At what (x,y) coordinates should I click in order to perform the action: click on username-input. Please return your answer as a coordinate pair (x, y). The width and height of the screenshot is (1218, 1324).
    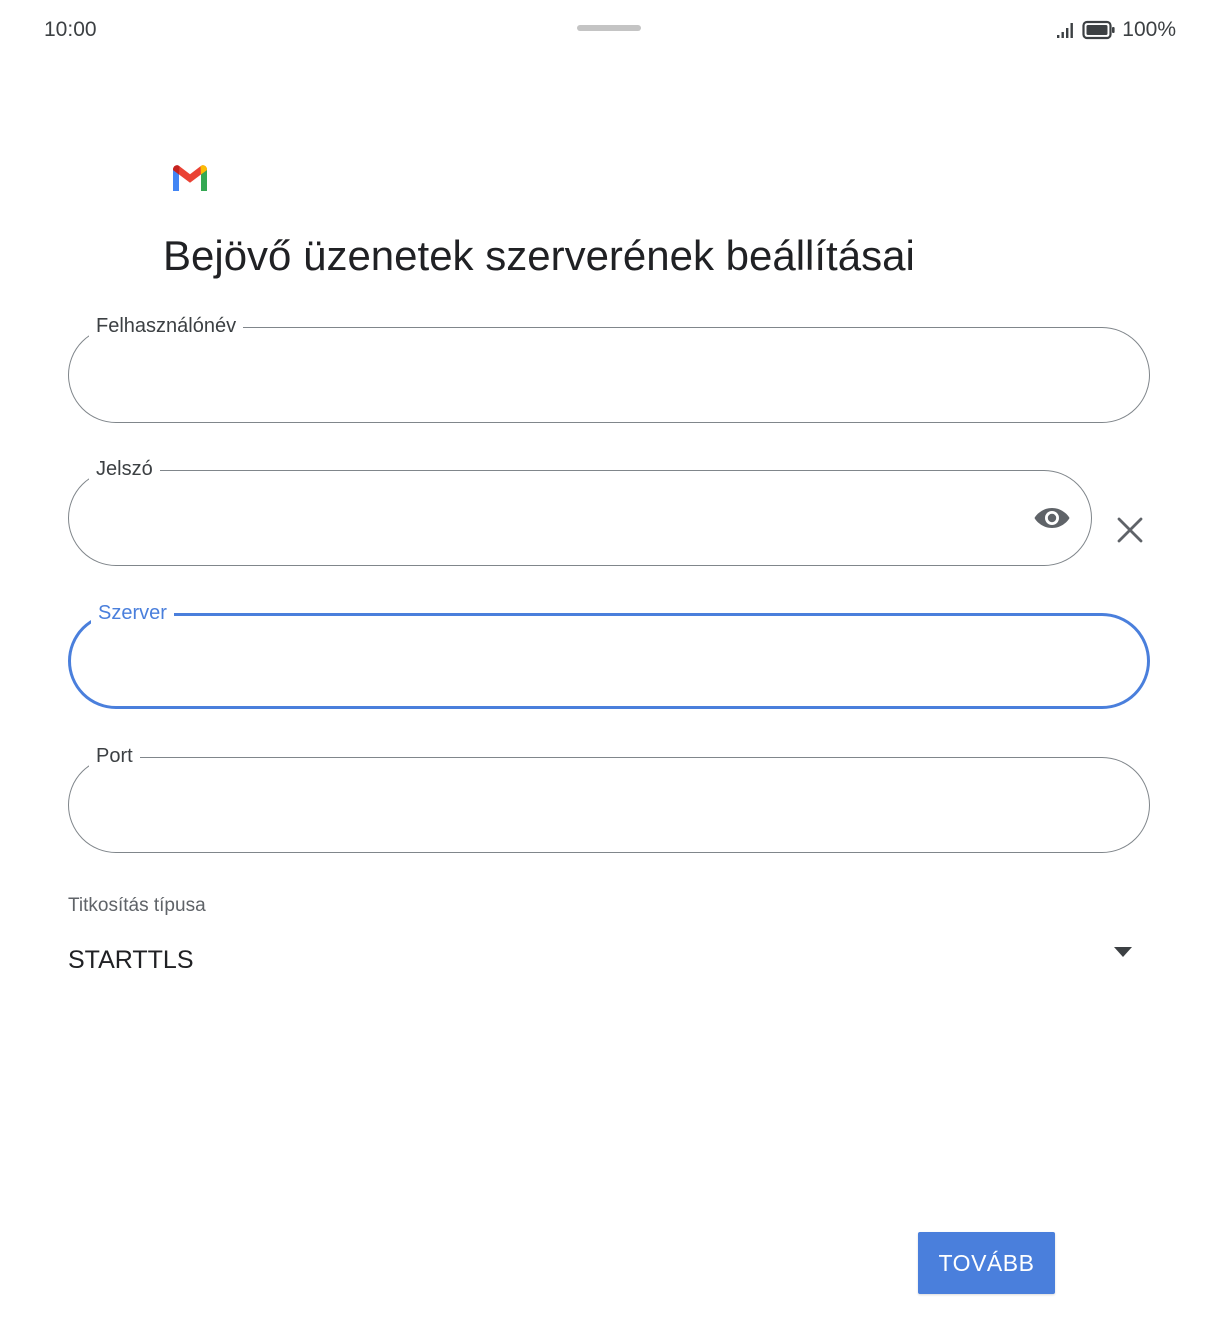
    Looking at the image, I should click on (583, 375).